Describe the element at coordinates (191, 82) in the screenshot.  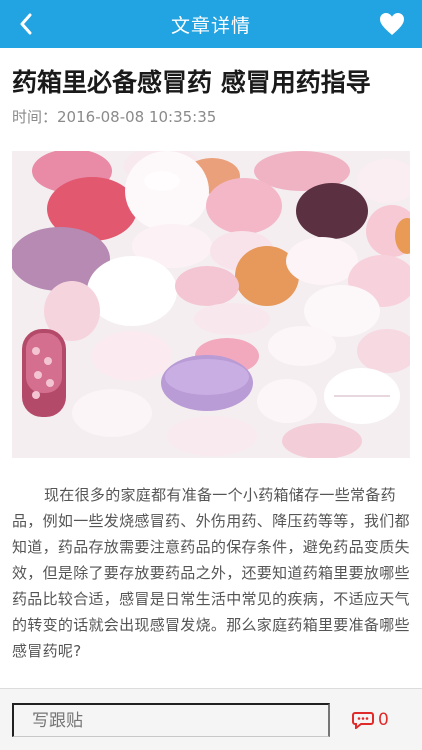
I see `article-title: 药箱里必备感冒药 感冒用药指导` at that location.